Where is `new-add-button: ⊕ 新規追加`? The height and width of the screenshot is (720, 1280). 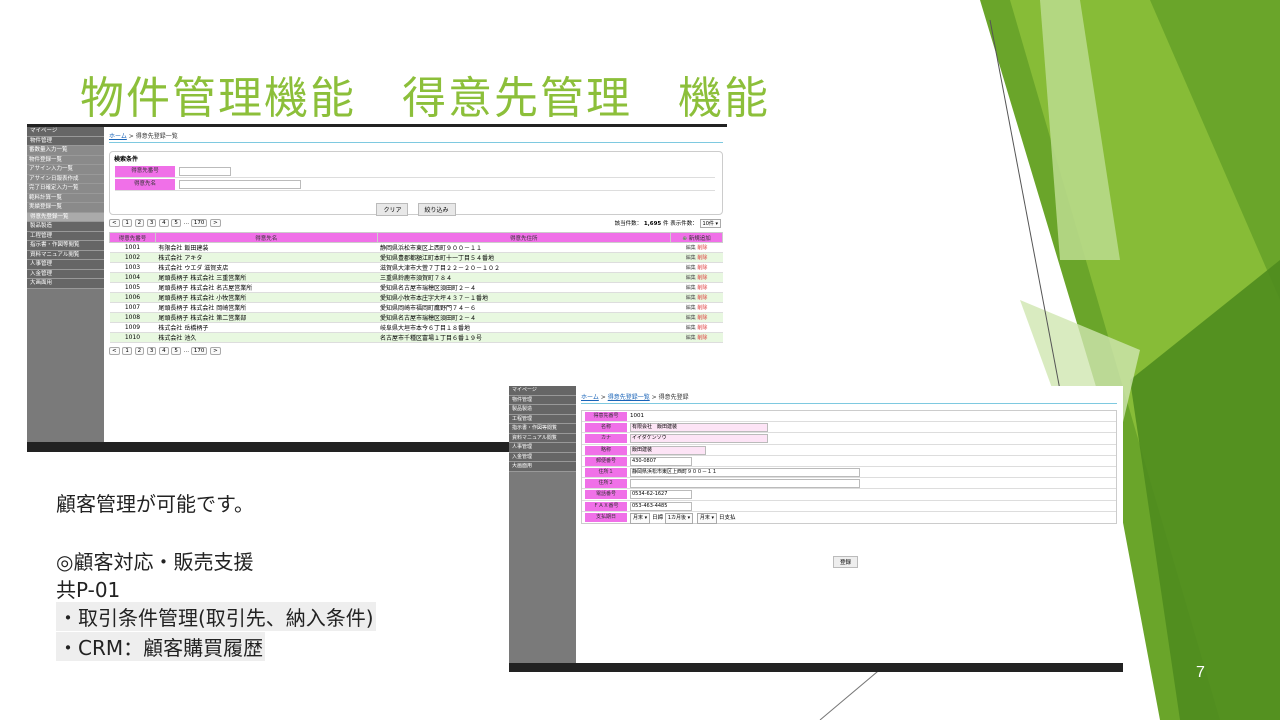 new-add-button: ⊕ 新規追加 is located at coordinates (696, 237).